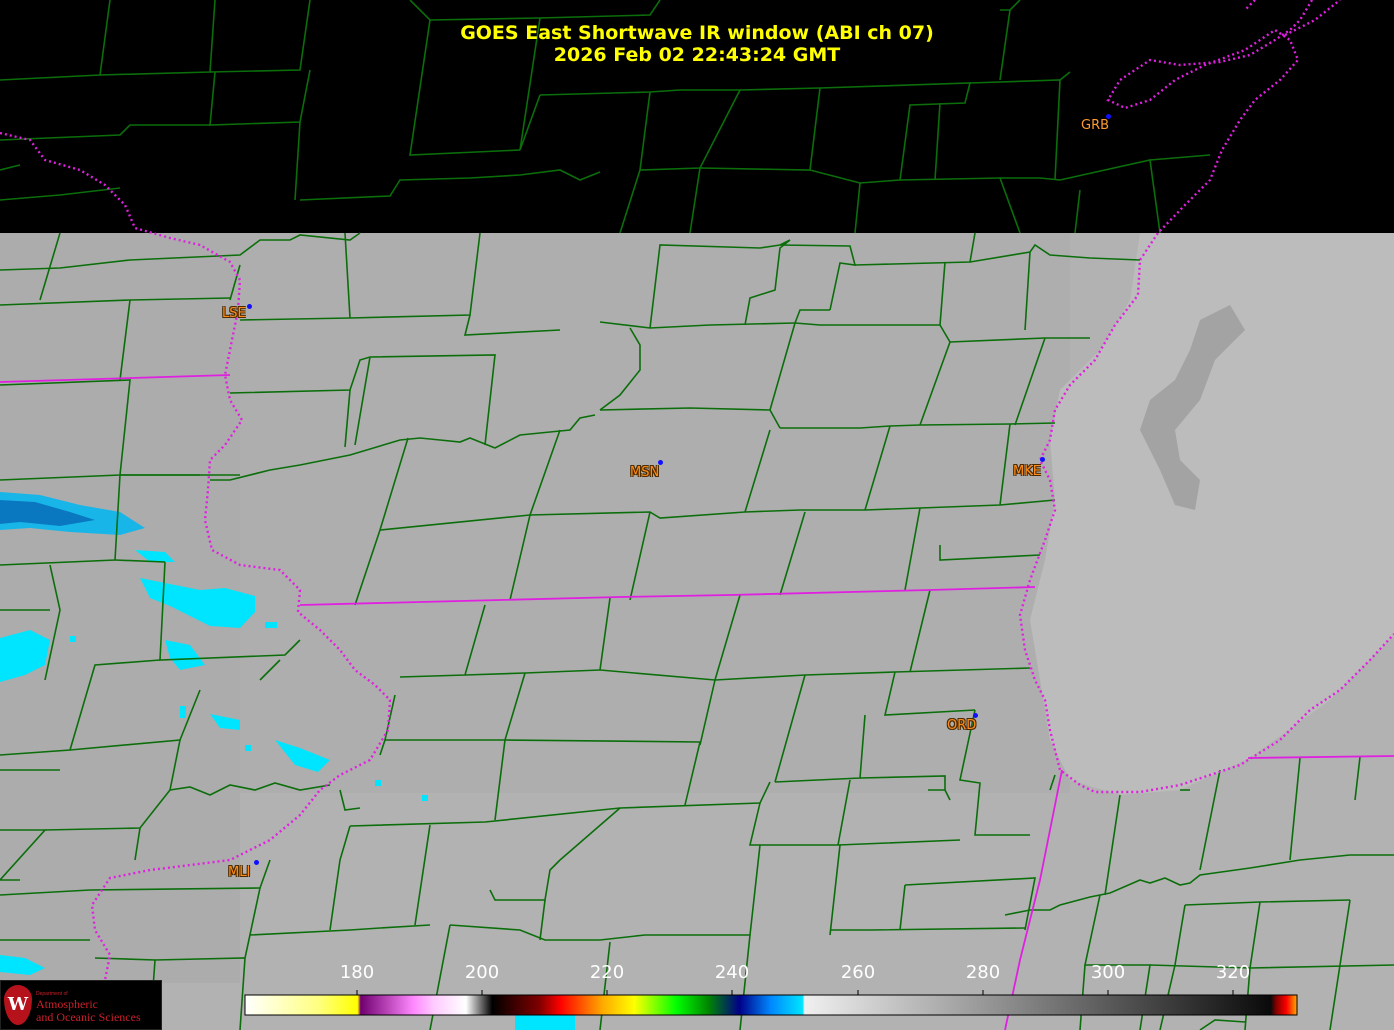 The width and height of the screenshot is (1394, 1030). What do you see at coordinates (256, 862) in the screenshot?
I see `station-dot-mli` at bounding box center [256, 862].